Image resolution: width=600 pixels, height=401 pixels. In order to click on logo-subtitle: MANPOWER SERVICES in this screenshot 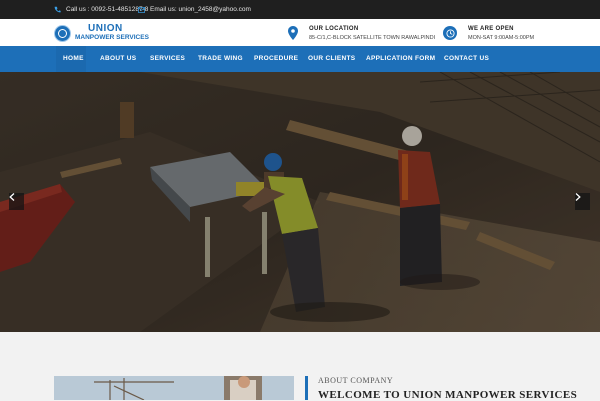, I will do `click(112, 38)`.